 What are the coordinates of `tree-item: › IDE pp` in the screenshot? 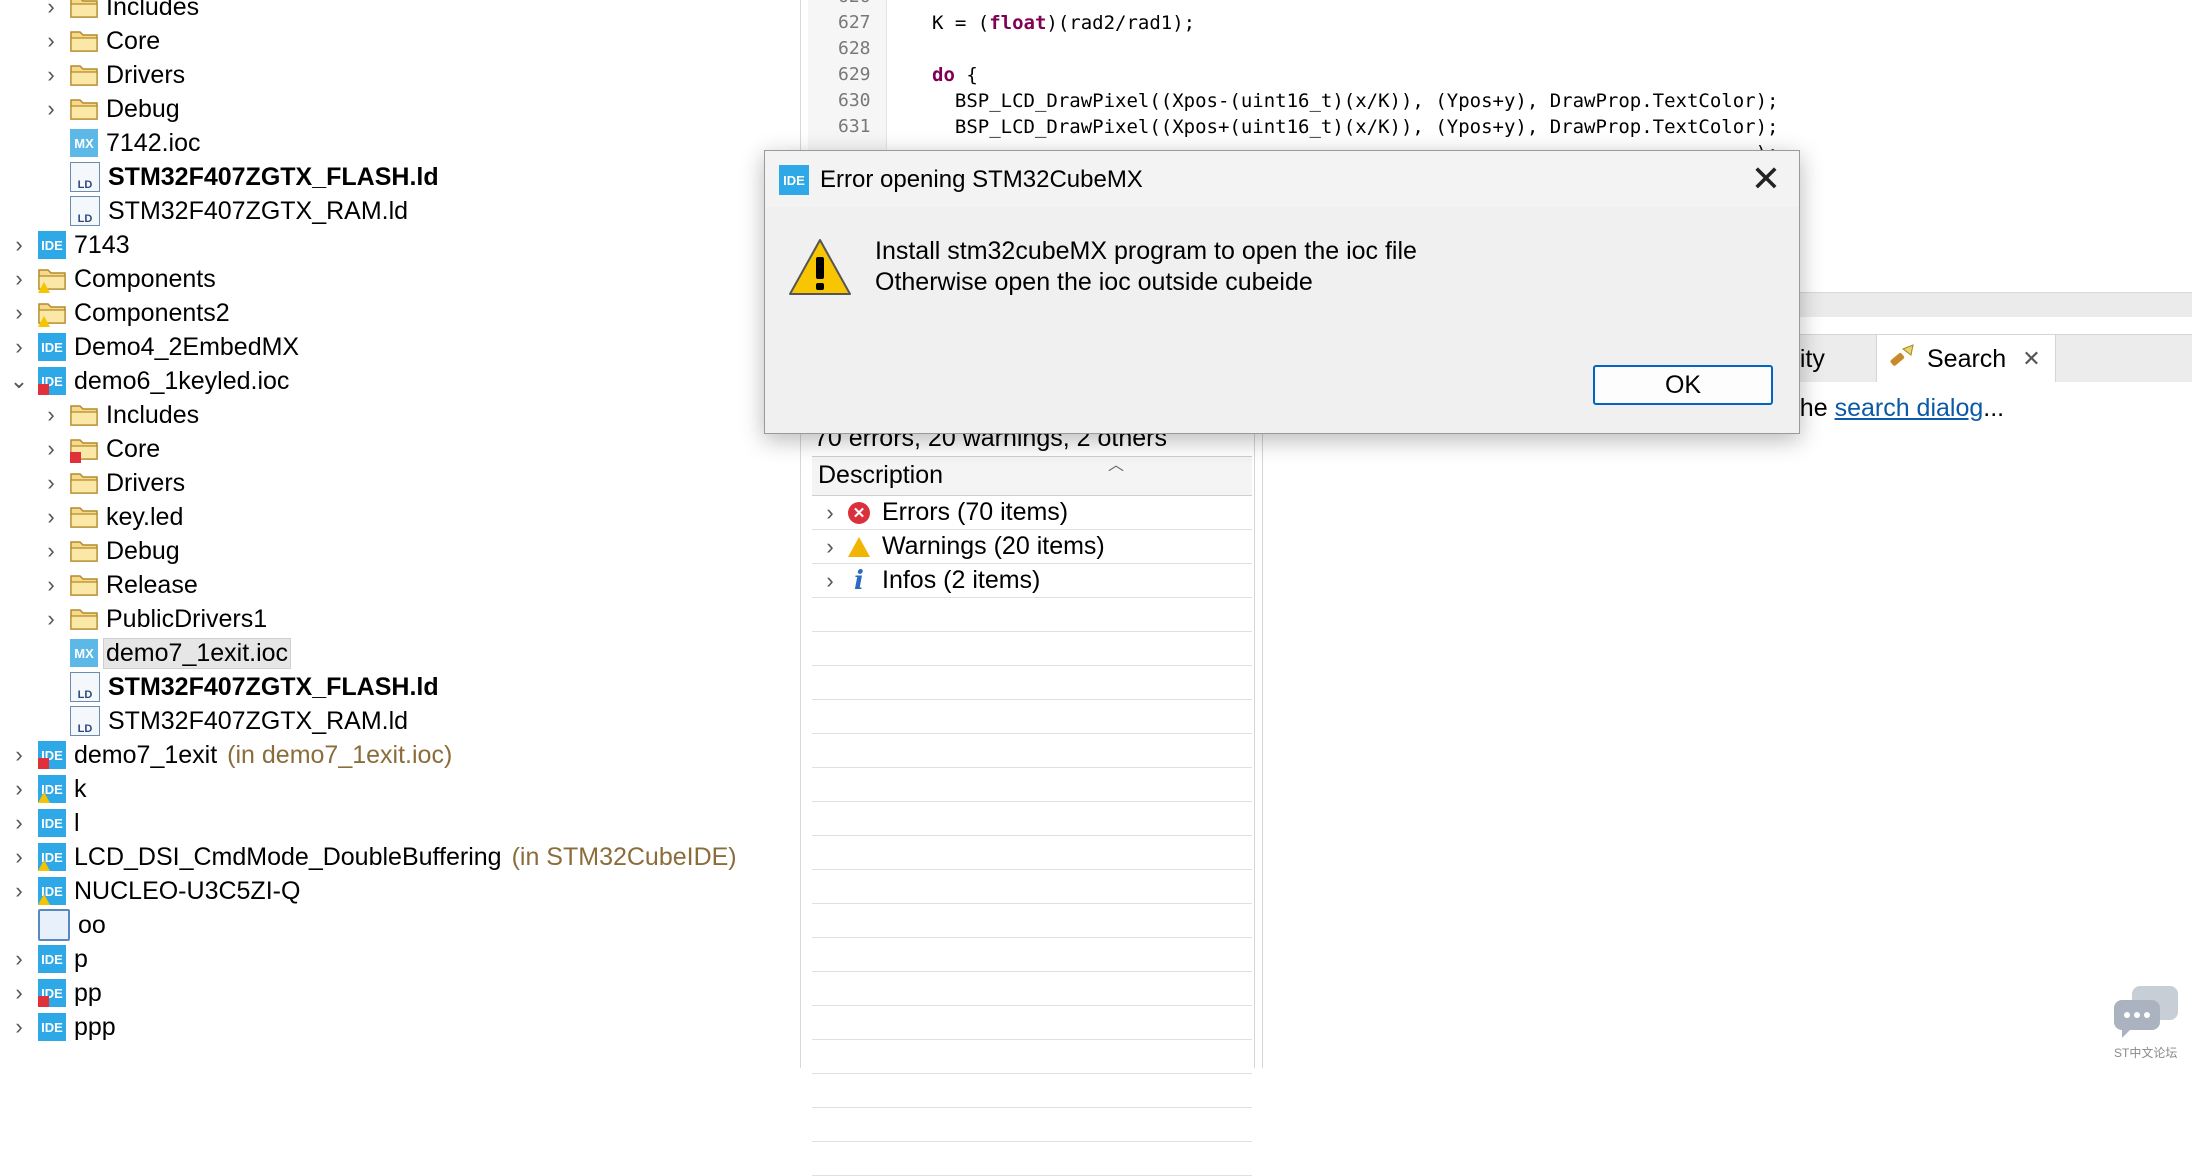 It's located at (56, 993).